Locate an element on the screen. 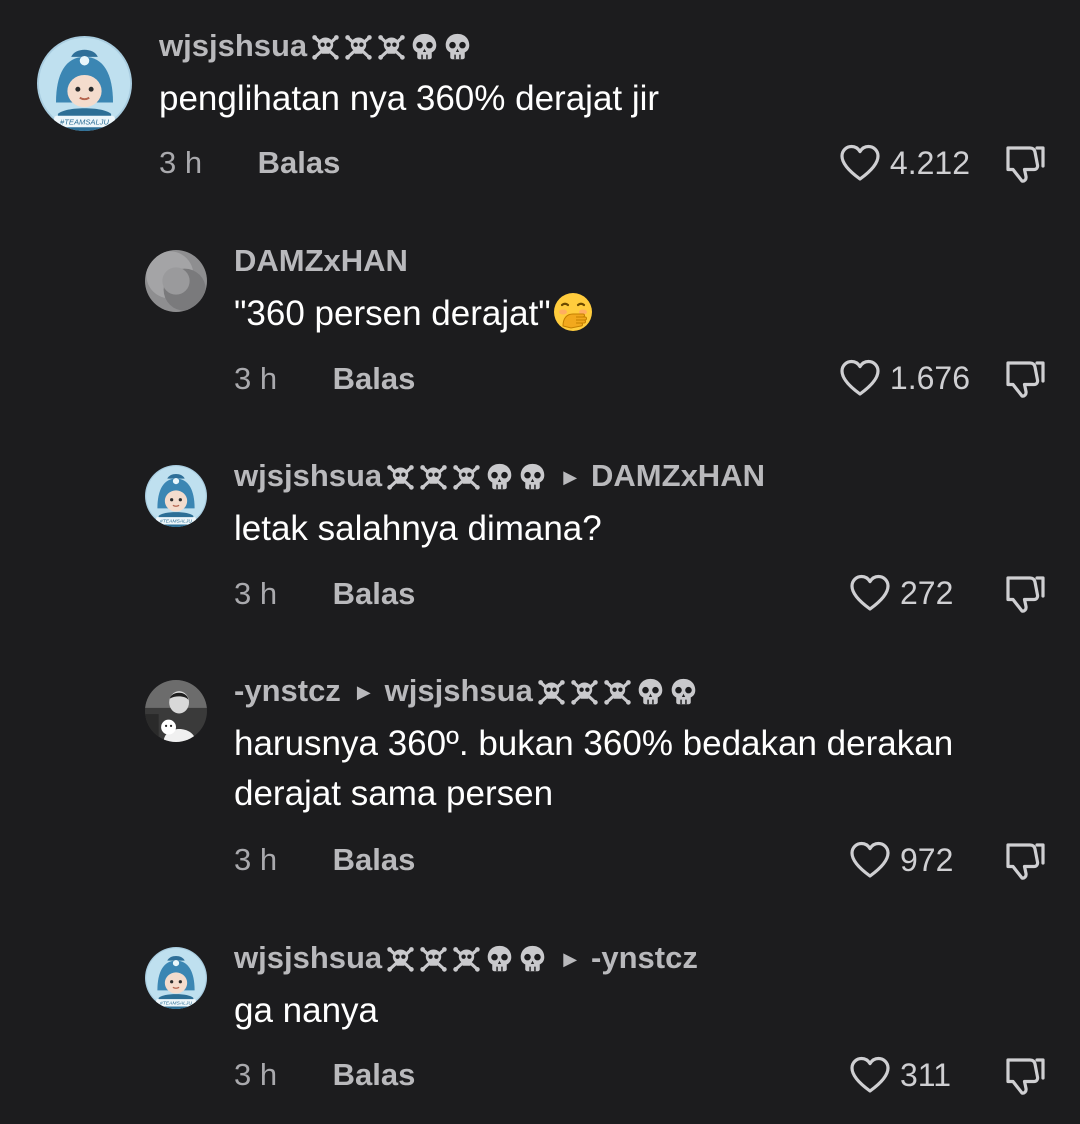 The image size is (1080, 1124). comment-username-row: -ynstcz ▶ wjsjshsua is located at coordinates (466, 691).